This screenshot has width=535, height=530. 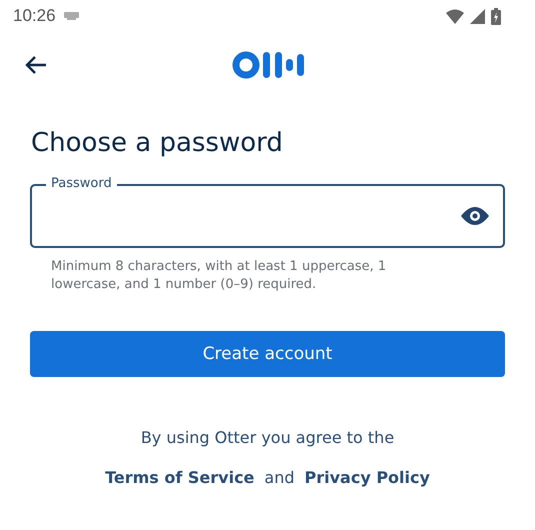 I want to click on privacy-link: Privacy Policy, so click(x=367, y=477).